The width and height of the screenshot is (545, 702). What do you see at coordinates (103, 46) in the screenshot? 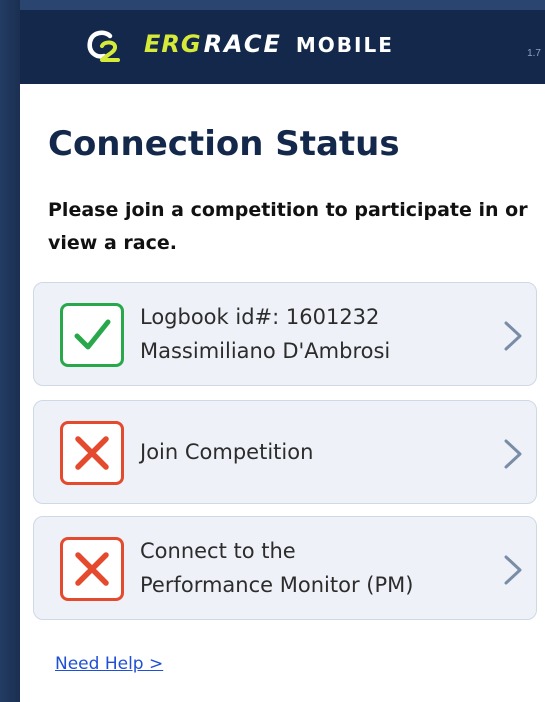
I see `c2-logo-icon` at bounding box center [103, 46].